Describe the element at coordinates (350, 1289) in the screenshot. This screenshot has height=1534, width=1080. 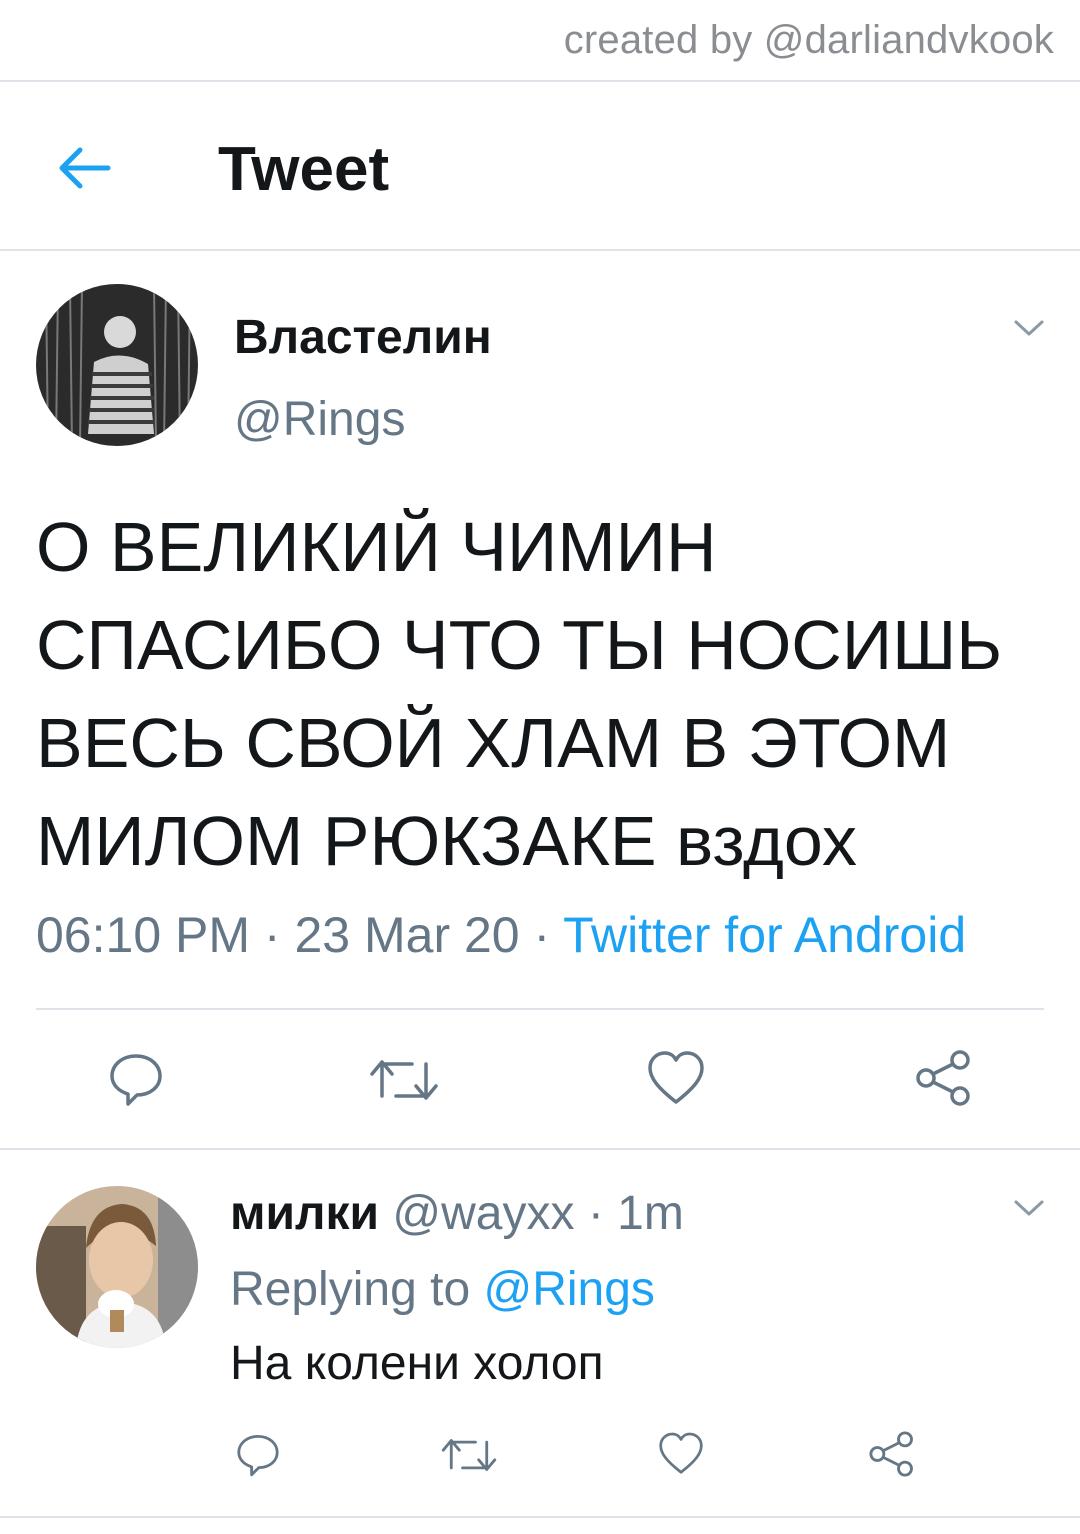
I see `replying-to-label: Replying to` at that location.